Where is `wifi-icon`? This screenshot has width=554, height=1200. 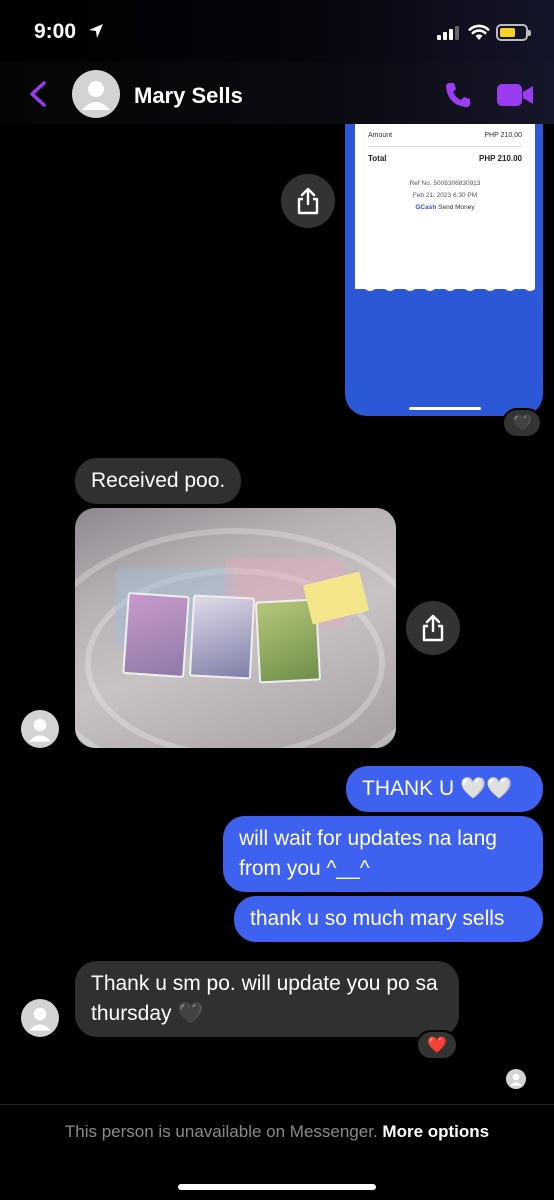 wifi-icon is located at coordinates (479, 32).